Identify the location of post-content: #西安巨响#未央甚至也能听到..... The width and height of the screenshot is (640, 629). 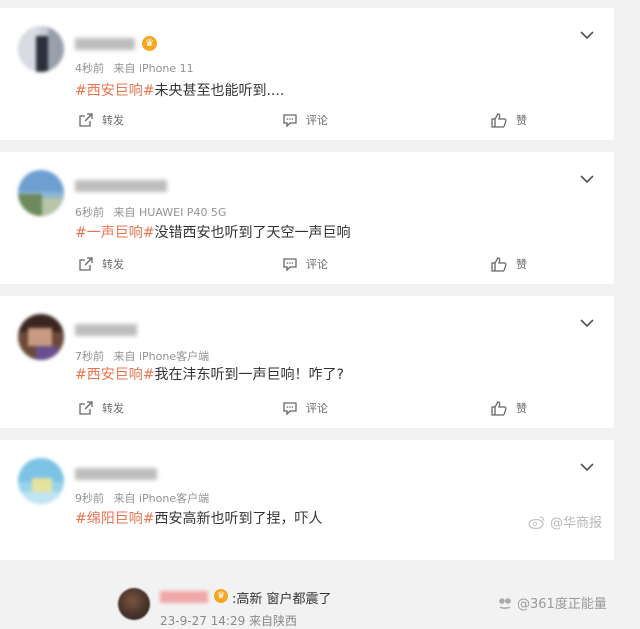
(179, 90).